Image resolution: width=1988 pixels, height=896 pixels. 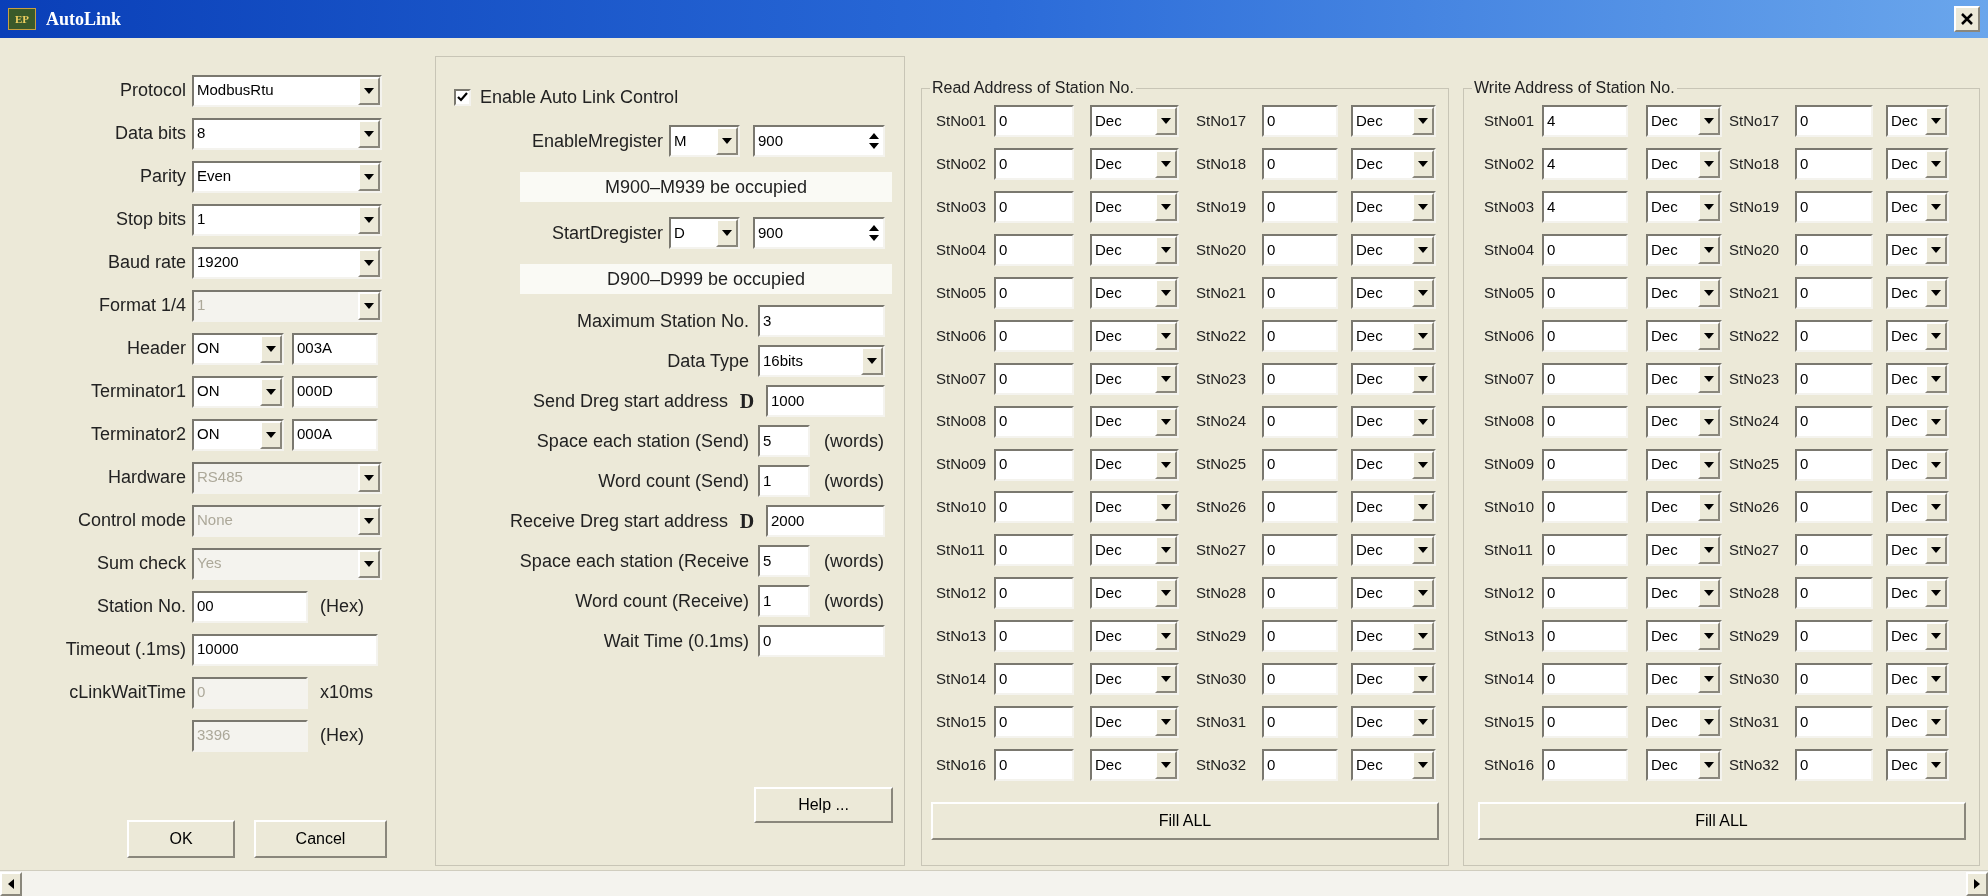 I want to click on scroll-left-icon, so click(x=11, y=883).